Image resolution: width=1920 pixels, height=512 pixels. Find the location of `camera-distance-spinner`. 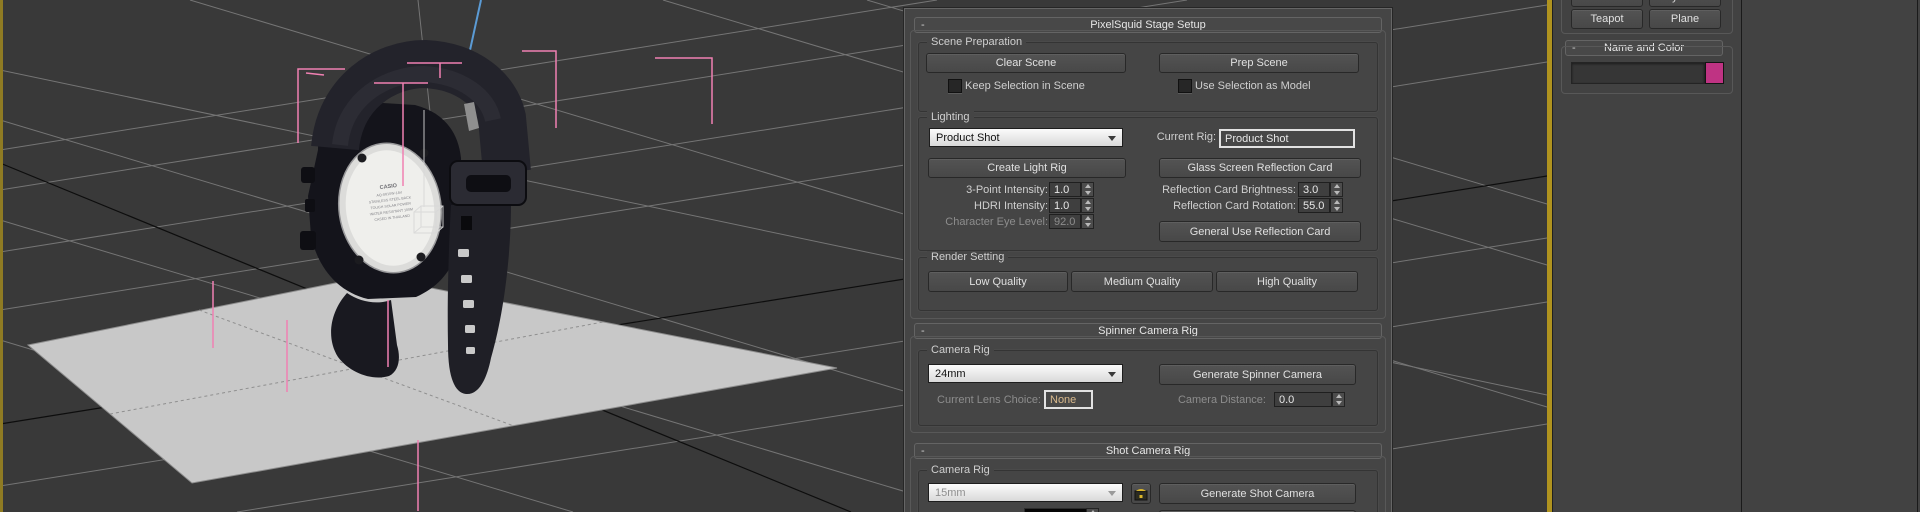

camera-distance-spinner is located at coordinates (1338, 399).